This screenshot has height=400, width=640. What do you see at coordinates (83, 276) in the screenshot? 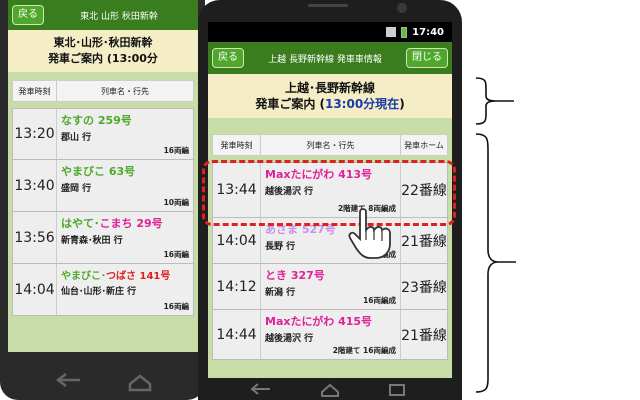
I see `train-name-part1: やまびこ･` at bounding box center [83, 276].